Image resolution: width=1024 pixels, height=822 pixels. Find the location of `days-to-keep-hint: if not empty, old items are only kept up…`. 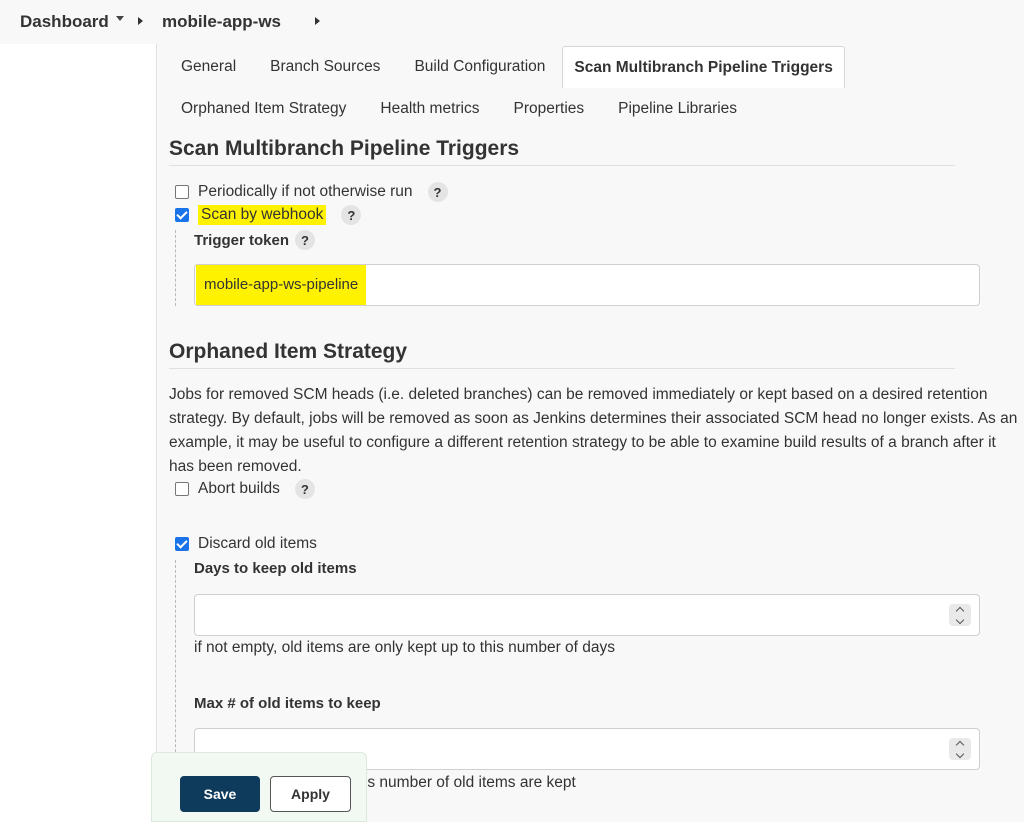

days-to-keep-hint: if not empty, old items are only kept up… is located at coordinates (405, 647).